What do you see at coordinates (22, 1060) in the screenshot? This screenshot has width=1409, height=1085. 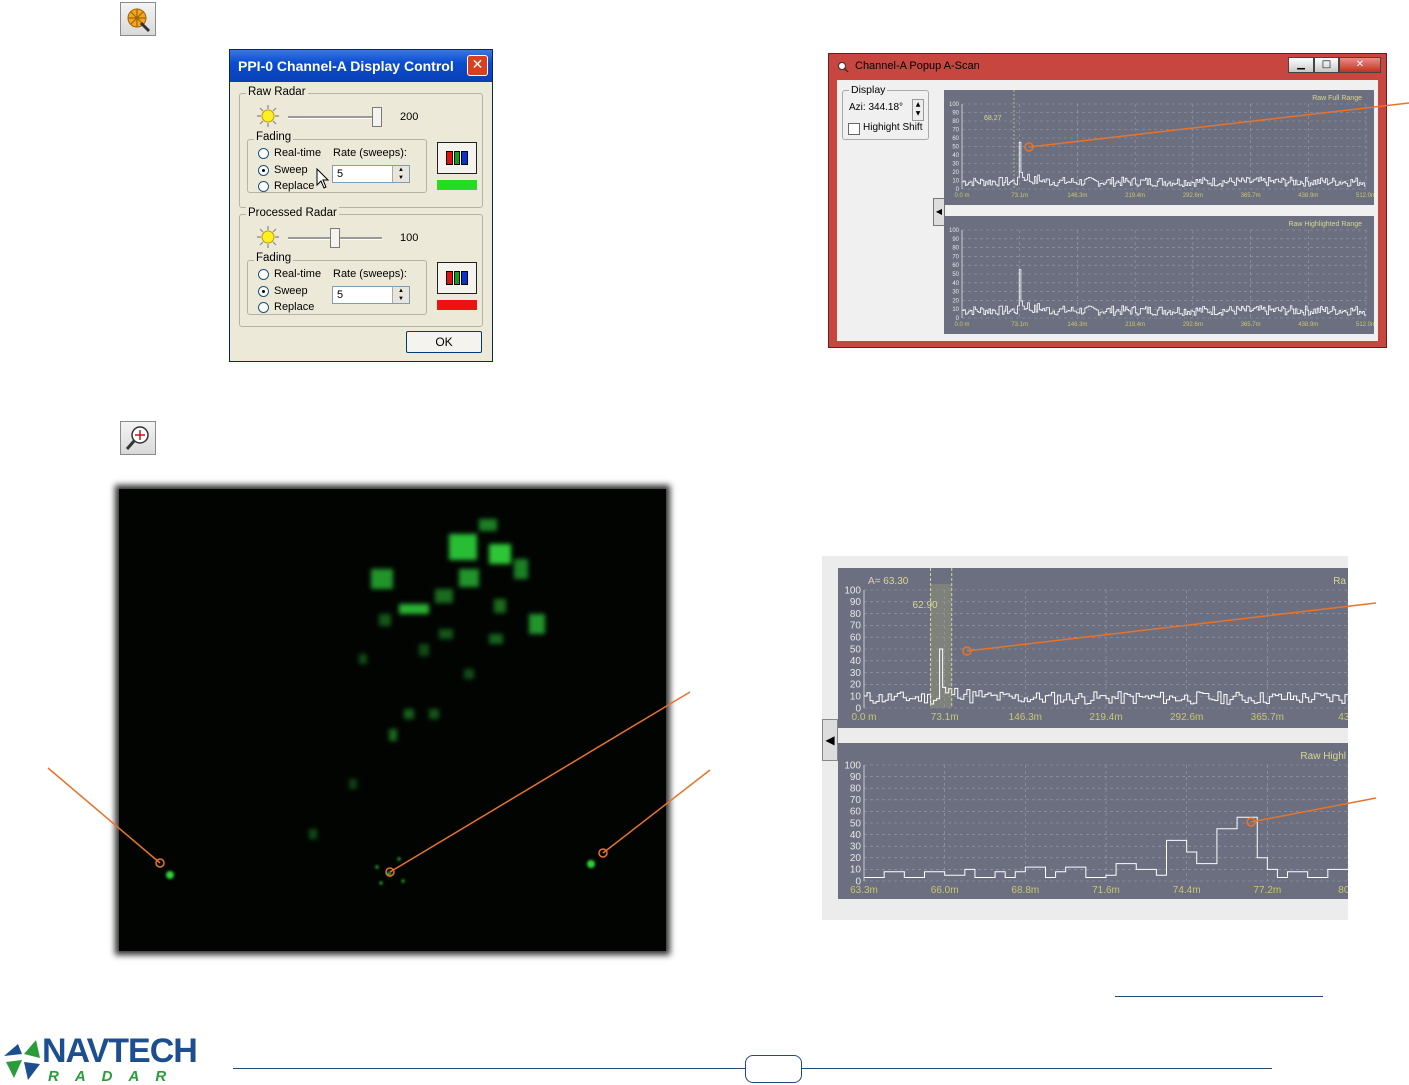 I see `navtech-logo-mark-icon` at bounding box center [22, 1060].